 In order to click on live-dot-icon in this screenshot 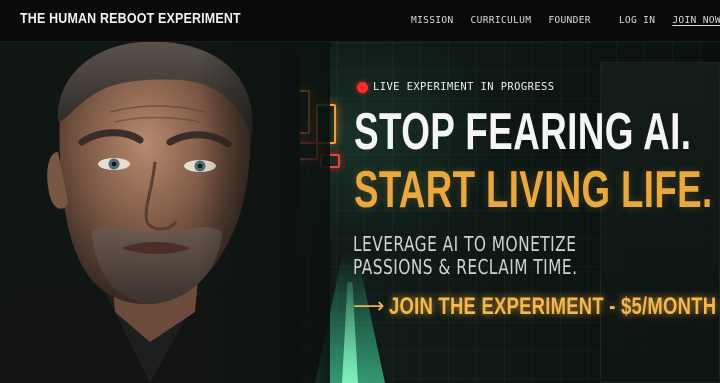, I will do `click(362, 87)`.